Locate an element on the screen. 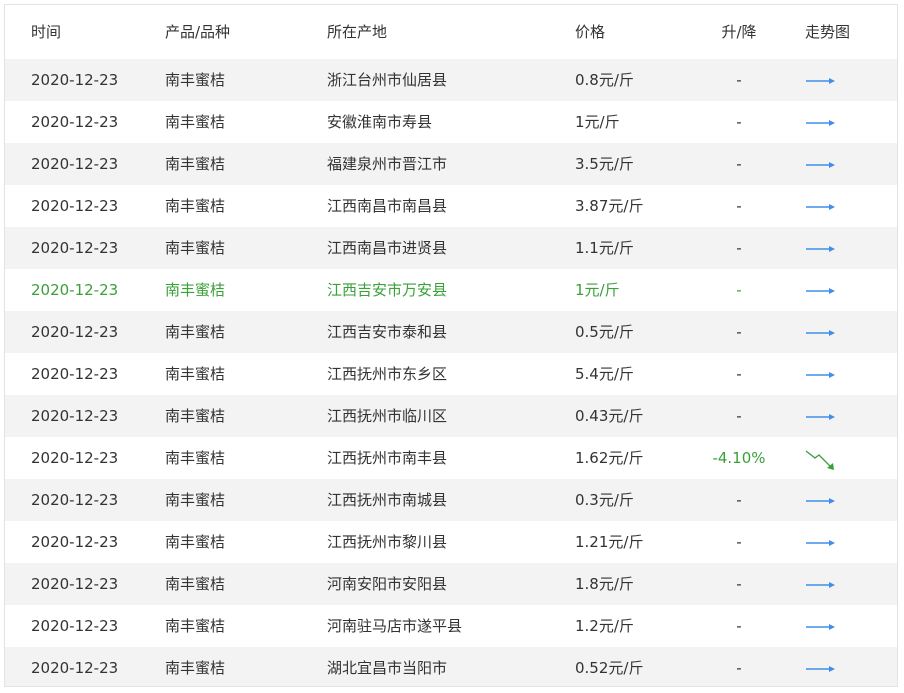  table-row: 2020-12-23 南丰蜜桔 江西抚州市南丰县 1.62元/斤 -4.10% is located at coordinates (451, 458).